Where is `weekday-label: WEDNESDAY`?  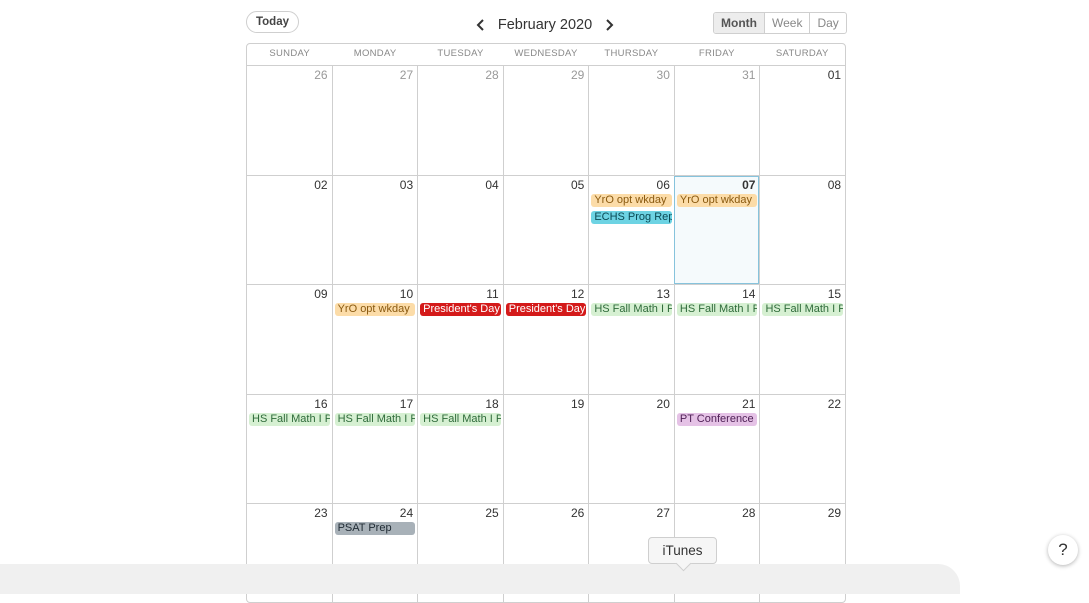 weekday-label: WEDNESDAY is located at coordinates (546, 53).